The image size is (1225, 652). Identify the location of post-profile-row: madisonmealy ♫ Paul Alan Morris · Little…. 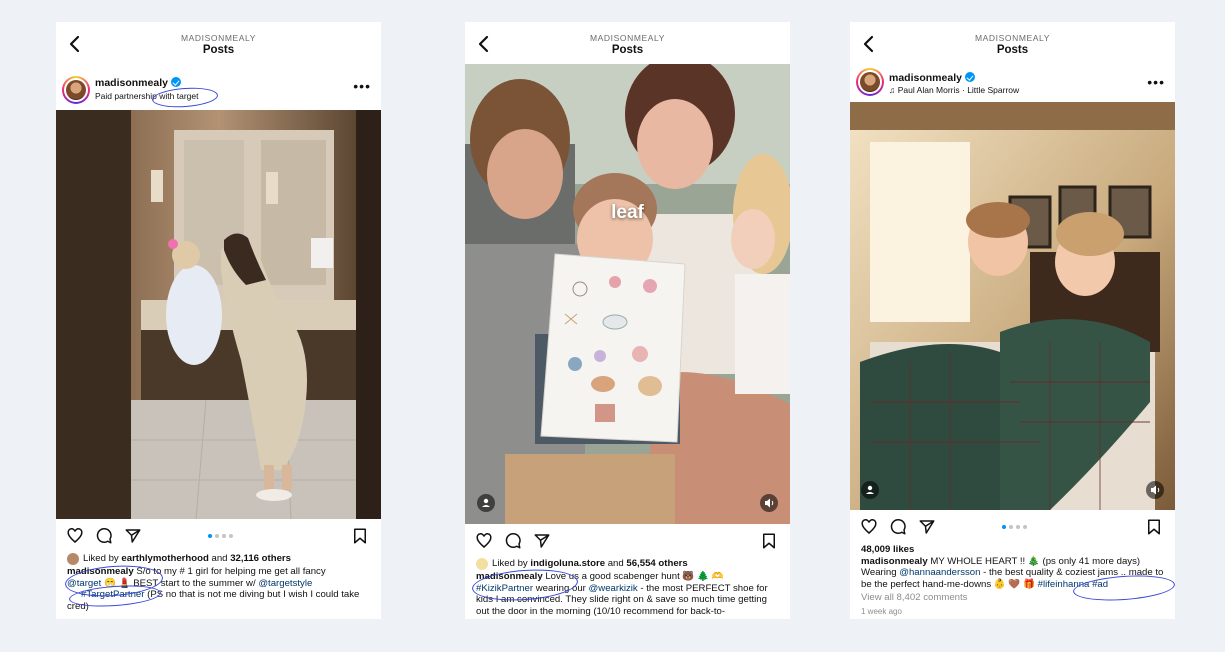
(1012, 83).